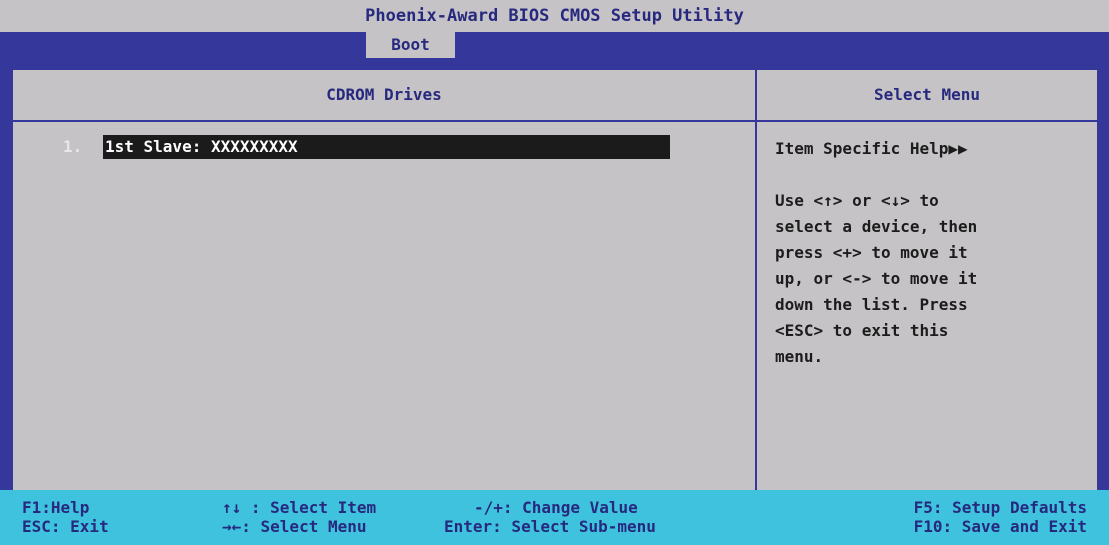 This screenshot has width=1109, height=545. What do you see at coordinates (756, 280) in the screenshot?
I see `panel-divider` at bounding box center [756, 280].